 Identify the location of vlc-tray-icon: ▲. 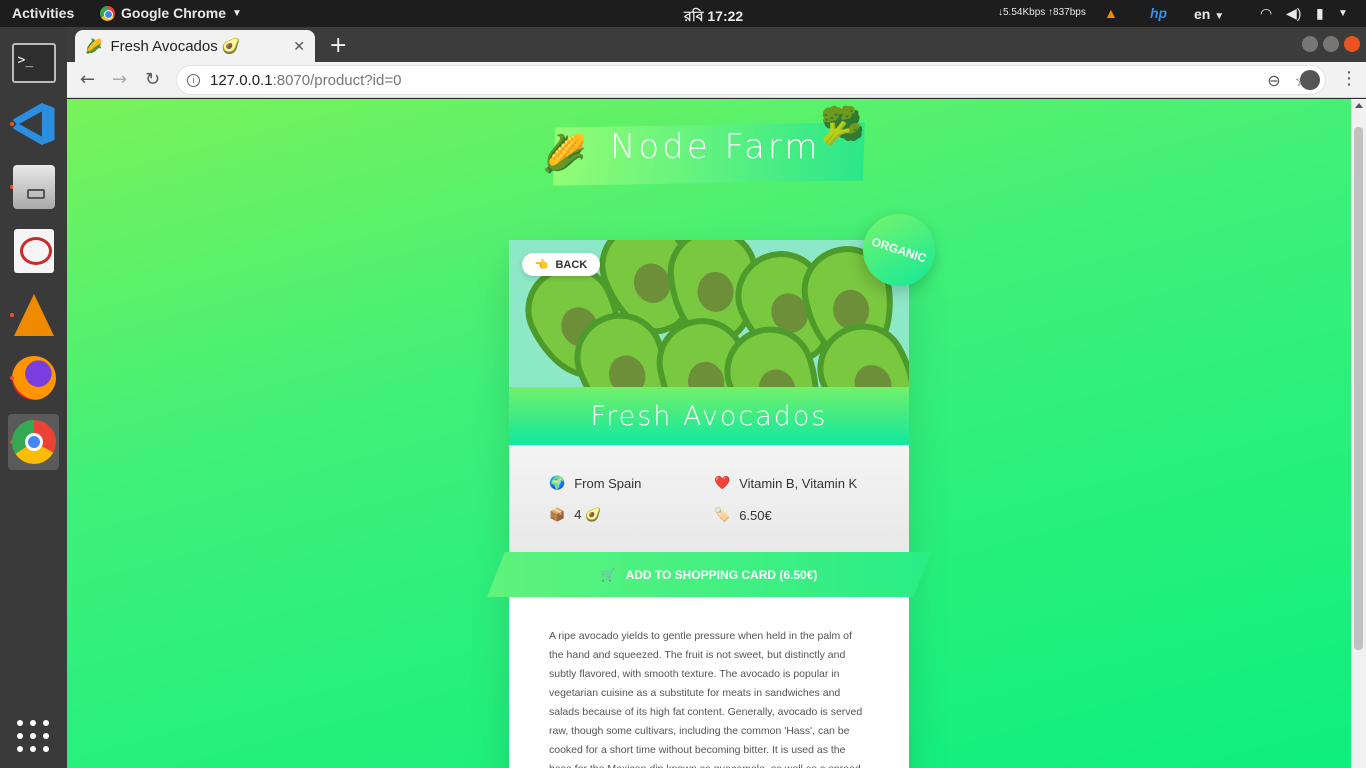
(1111, 13).